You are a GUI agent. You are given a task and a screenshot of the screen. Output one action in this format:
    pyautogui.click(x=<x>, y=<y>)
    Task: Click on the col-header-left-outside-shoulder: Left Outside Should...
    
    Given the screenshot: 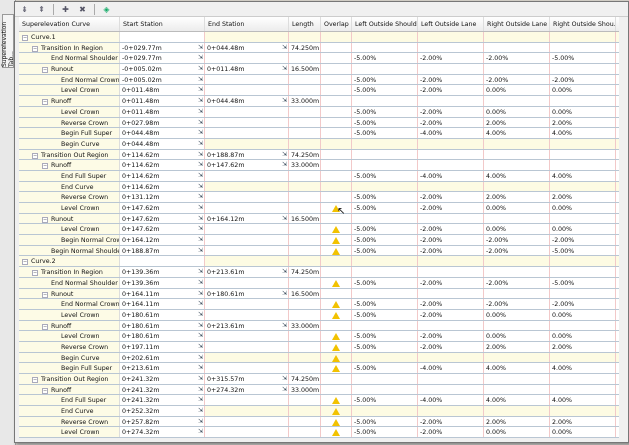 What is the action you would take?
    pyautogui.click(x=385, y=24)
    